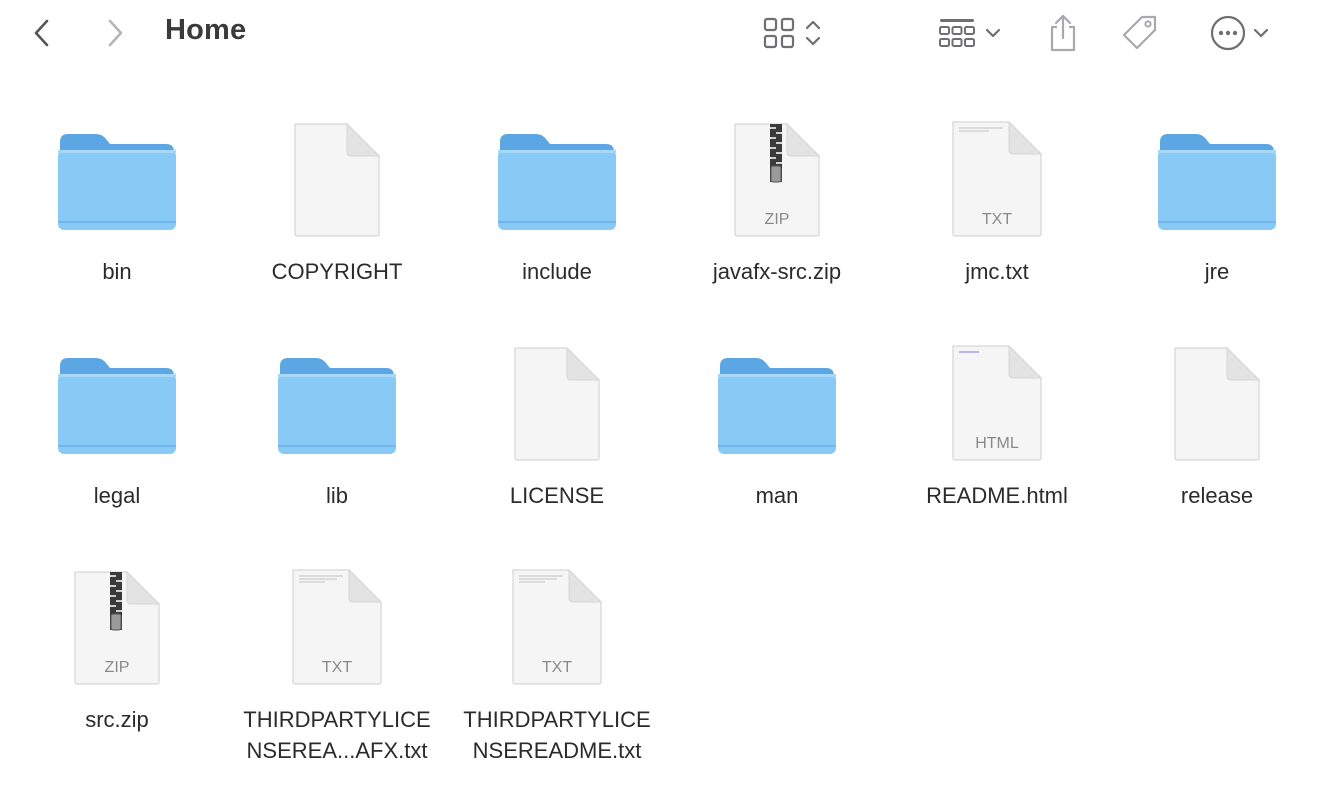  Describe the element at coordinates (557, 271) in the screenshot. I see `item-label: include` at that location.